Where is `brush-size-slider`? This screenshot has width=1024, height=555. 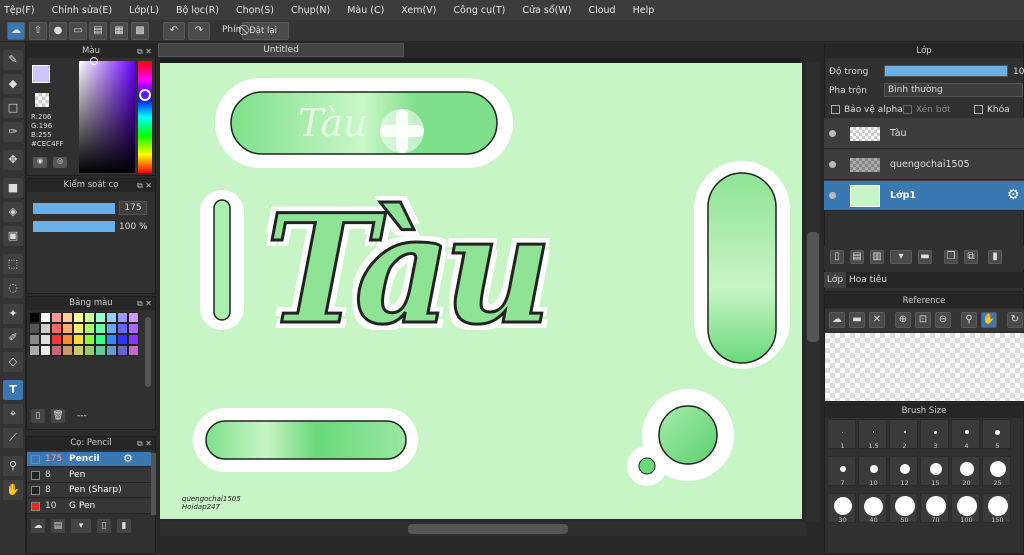 brush-size-slider is located at coordinates (74, 208).